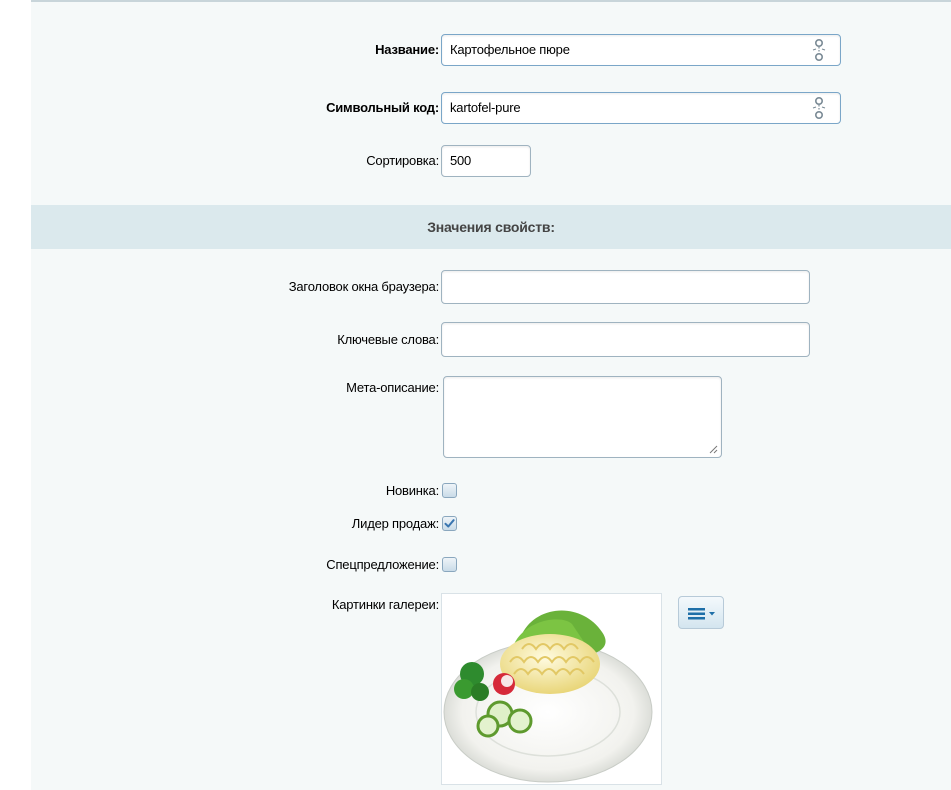 This screenshot has width=951, height=790. I want to click on meta-description-row: Мета-описание:, so click(491, 417).